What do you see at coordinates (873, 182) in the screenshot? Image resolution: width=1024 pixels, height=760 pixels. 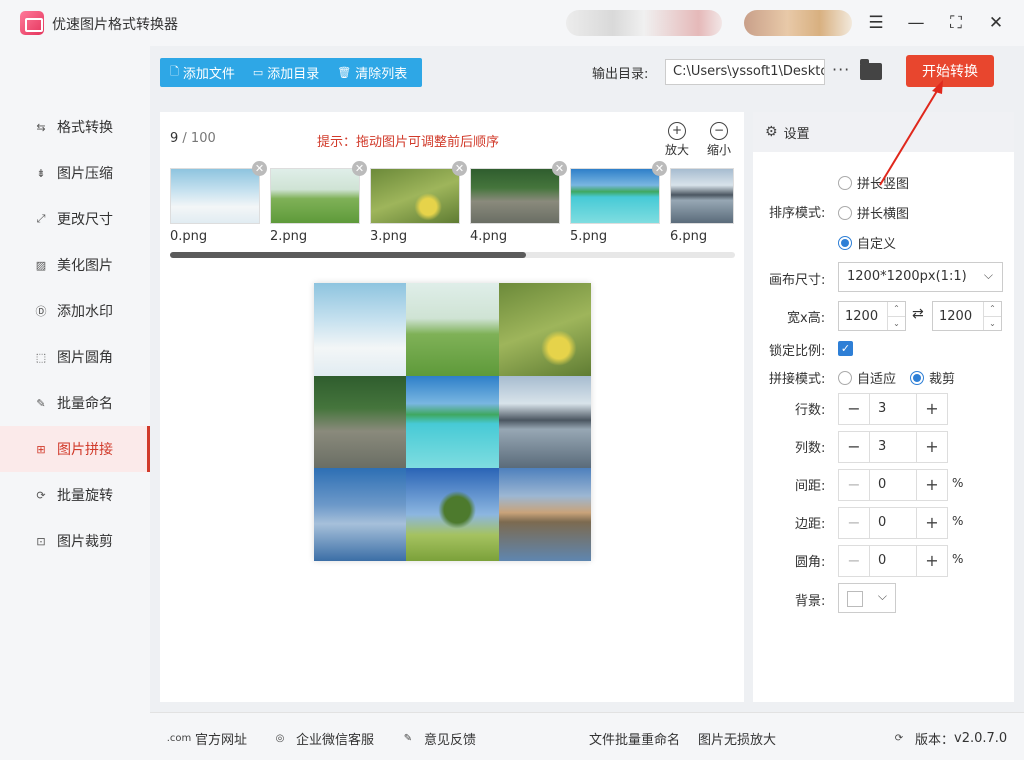 I see `sort-option-vertical: 拼长竖图` at bounding box center [873, 182].